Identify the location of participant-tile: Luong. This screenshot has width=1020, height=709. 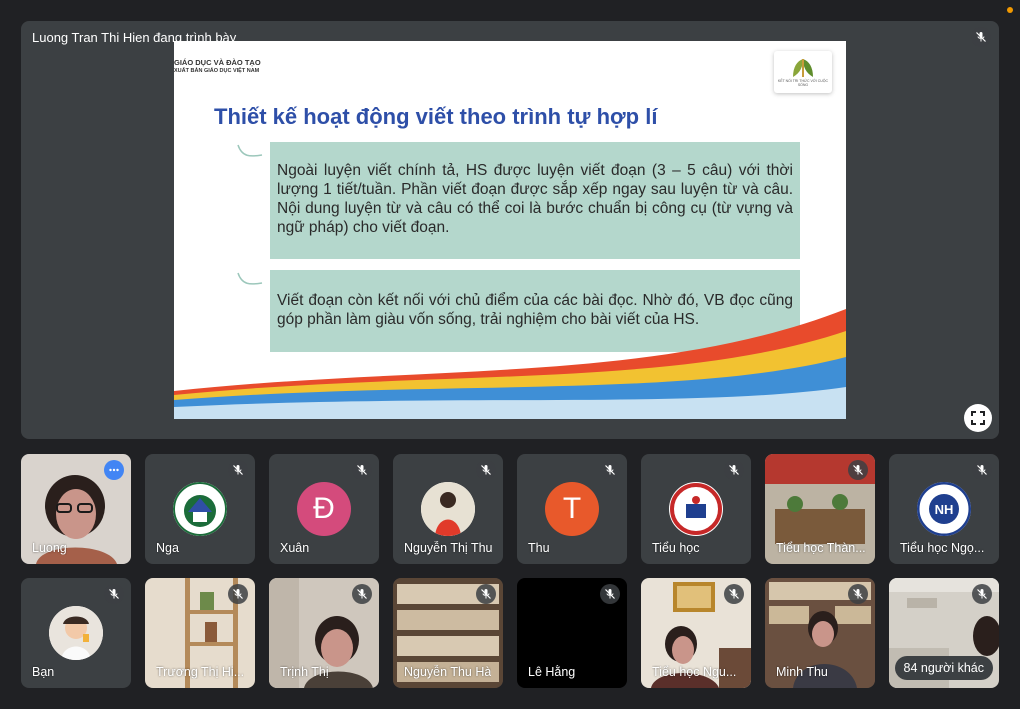
(76, 509).